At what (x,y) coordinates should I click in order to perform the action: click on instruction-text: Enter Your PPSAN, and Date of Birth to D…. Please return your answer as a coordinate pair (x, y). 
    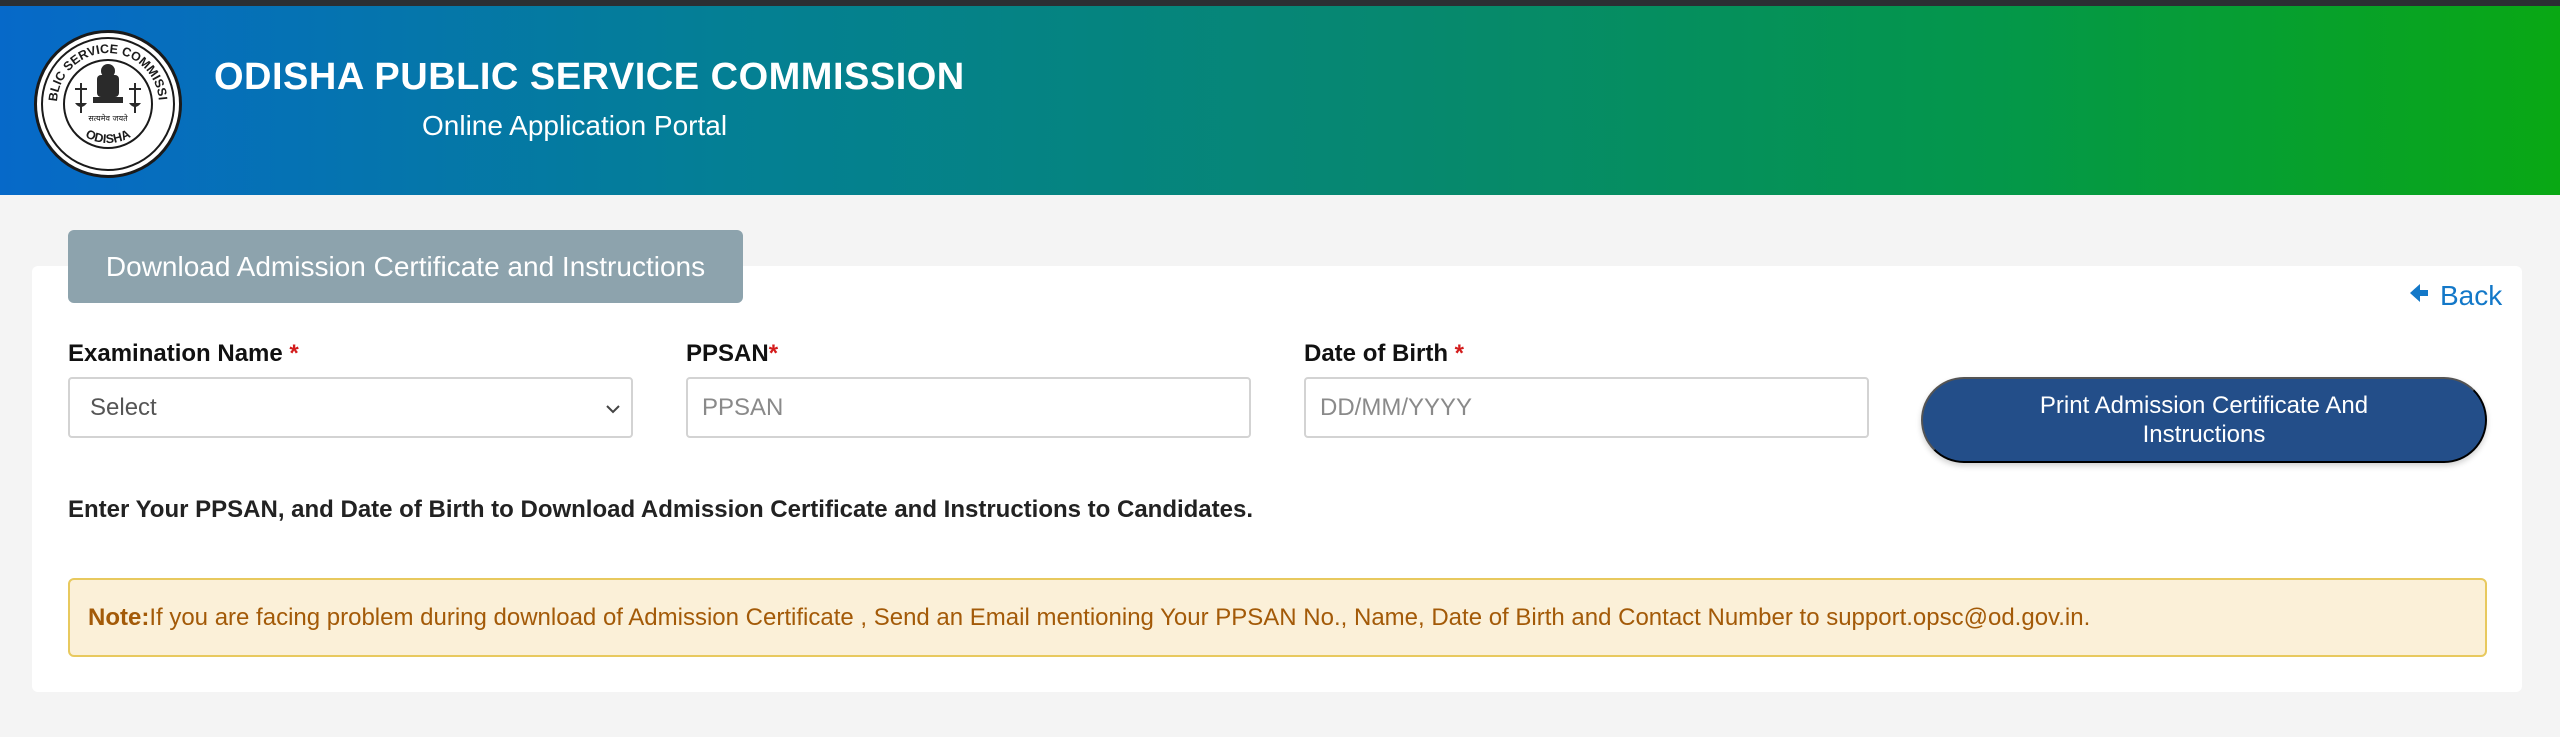
    Looking at the image, I should click on (661, 509).